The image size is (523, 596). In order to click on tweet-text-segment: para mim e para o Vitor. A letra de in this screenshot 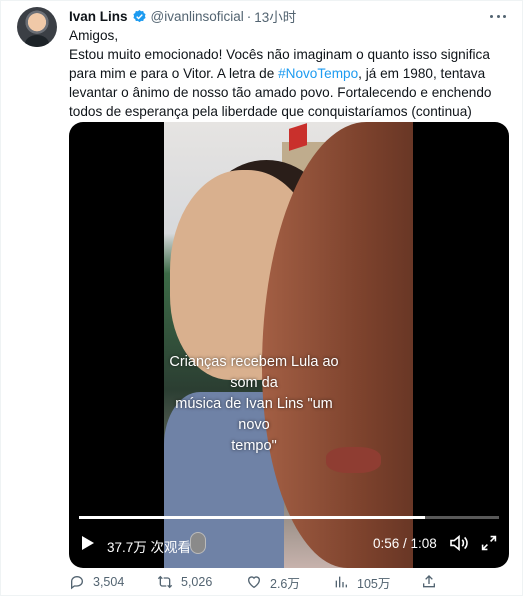, I will do `click(172, 73)`.